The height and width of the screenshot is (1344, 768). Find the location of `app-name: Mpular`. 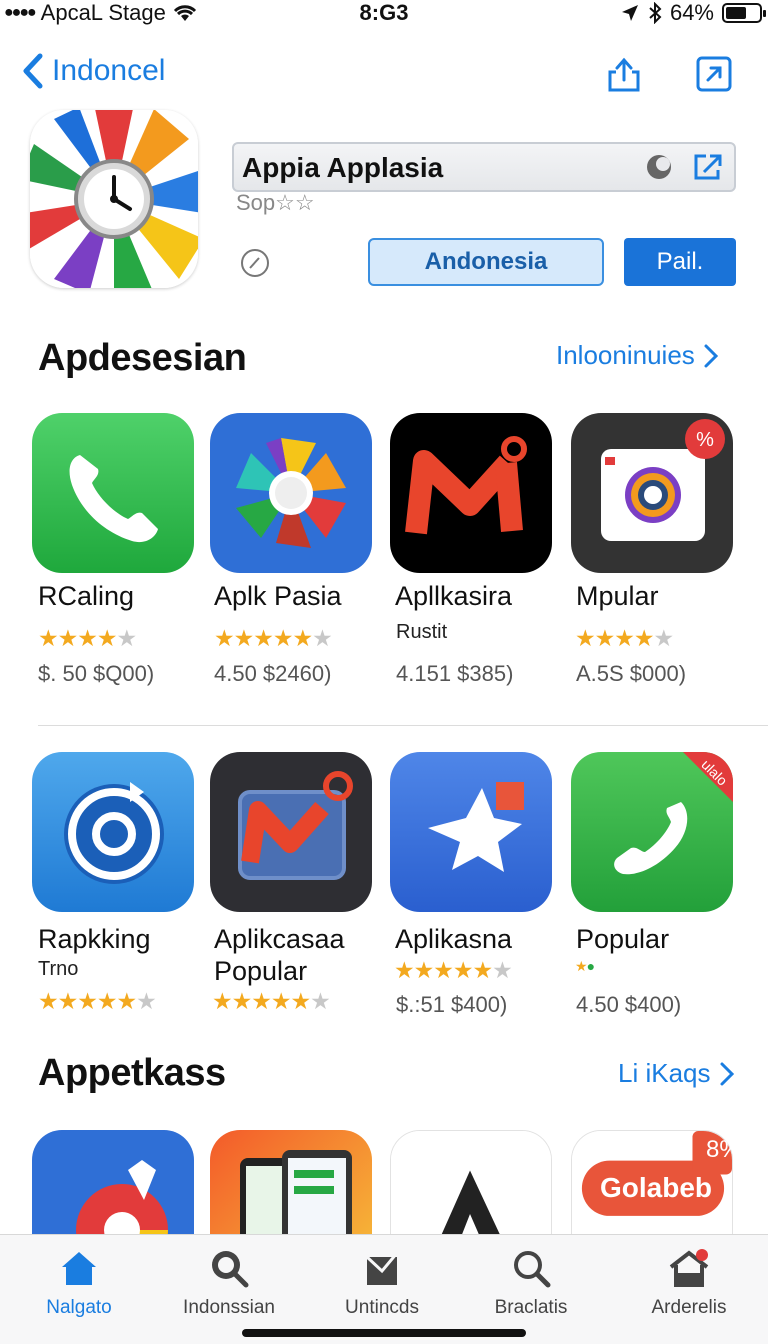

app-name: Mpular is located at coordinates (617, 596).